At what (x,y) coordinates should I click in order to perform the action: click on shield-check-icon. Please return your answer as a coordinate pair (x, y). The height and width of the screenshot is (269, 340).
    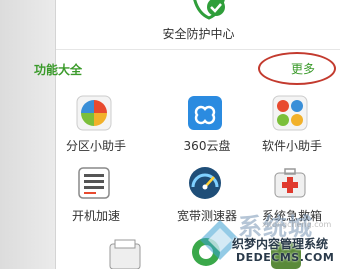
    Looking at the image, I should click on (209, 10).